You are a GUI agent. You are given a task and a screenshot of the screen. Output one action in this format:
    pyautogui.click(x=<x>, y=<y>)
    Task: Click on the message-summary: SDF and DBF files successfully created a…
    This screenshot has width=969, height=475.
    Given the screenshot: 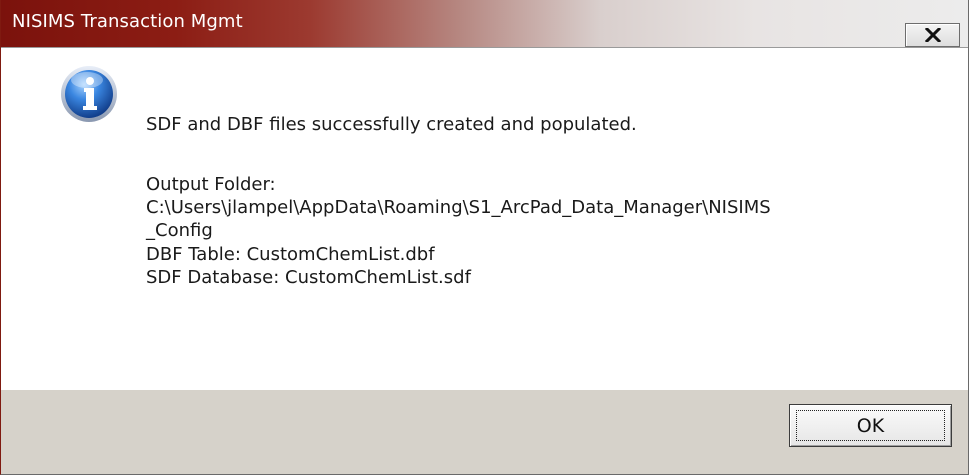 What is the action you would take?
    pyautogui.click(x=391, y=124)
    